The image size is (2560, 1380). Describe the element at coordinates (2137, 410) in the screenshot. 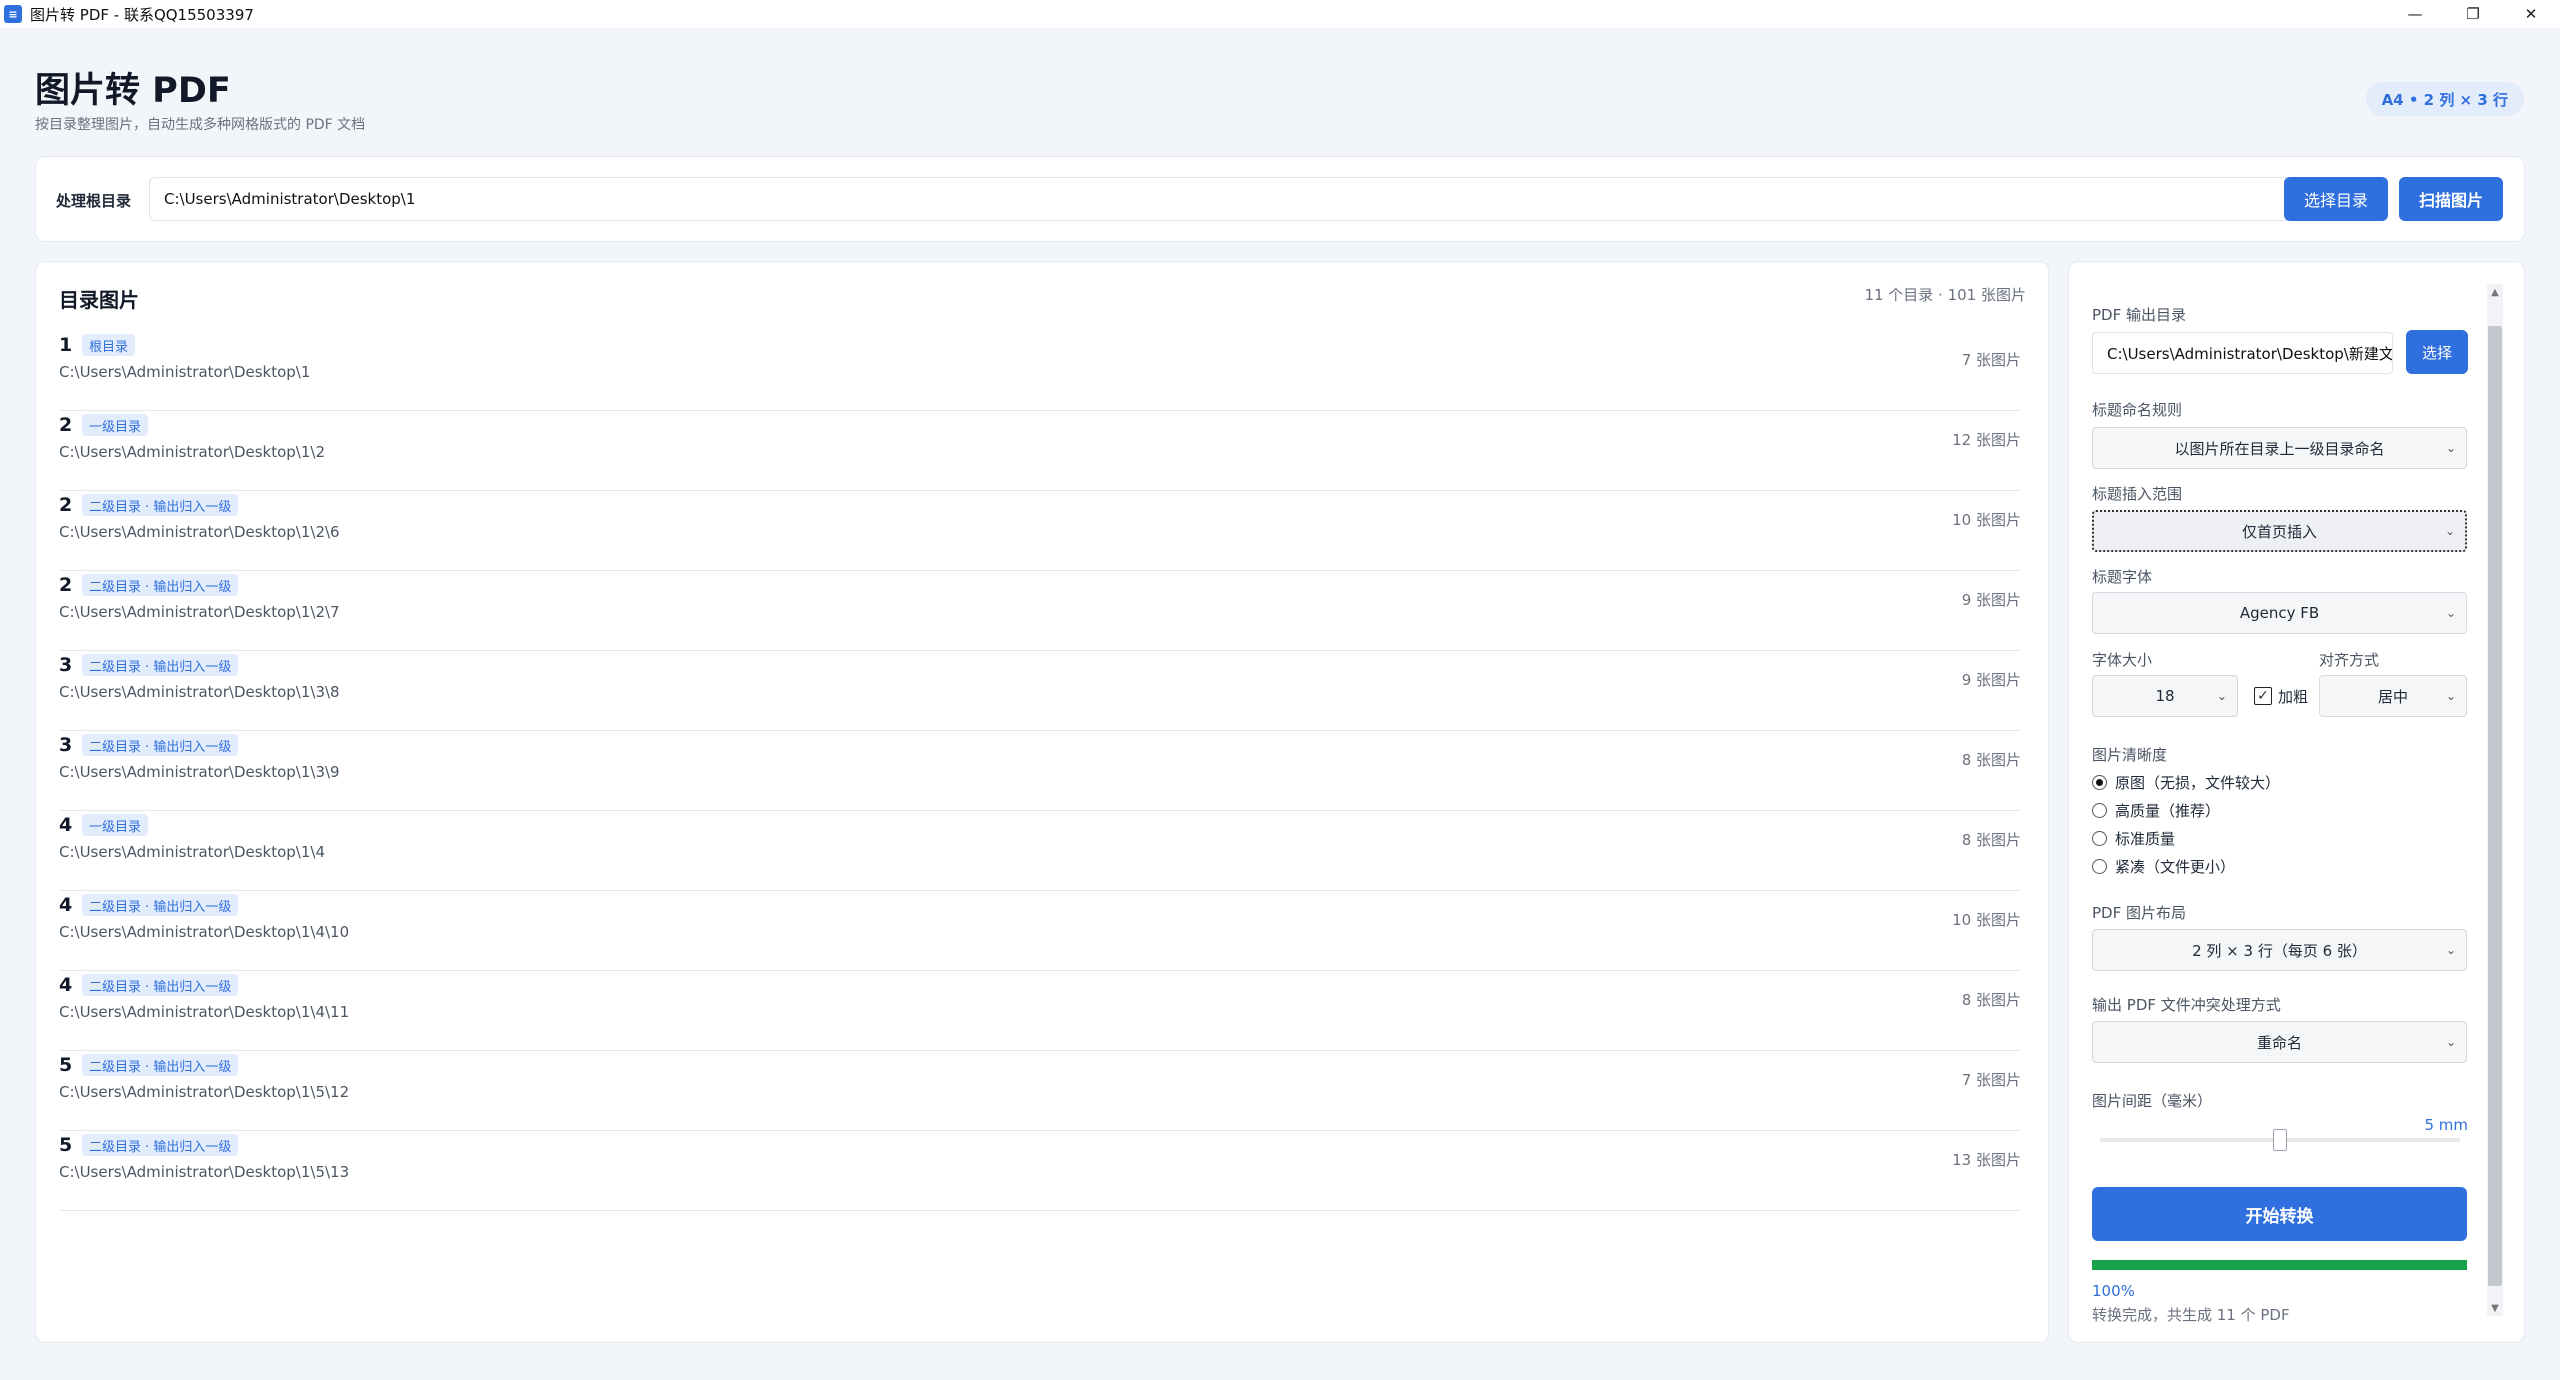

I see `title-rule-label: 标题命名规则` at that location.